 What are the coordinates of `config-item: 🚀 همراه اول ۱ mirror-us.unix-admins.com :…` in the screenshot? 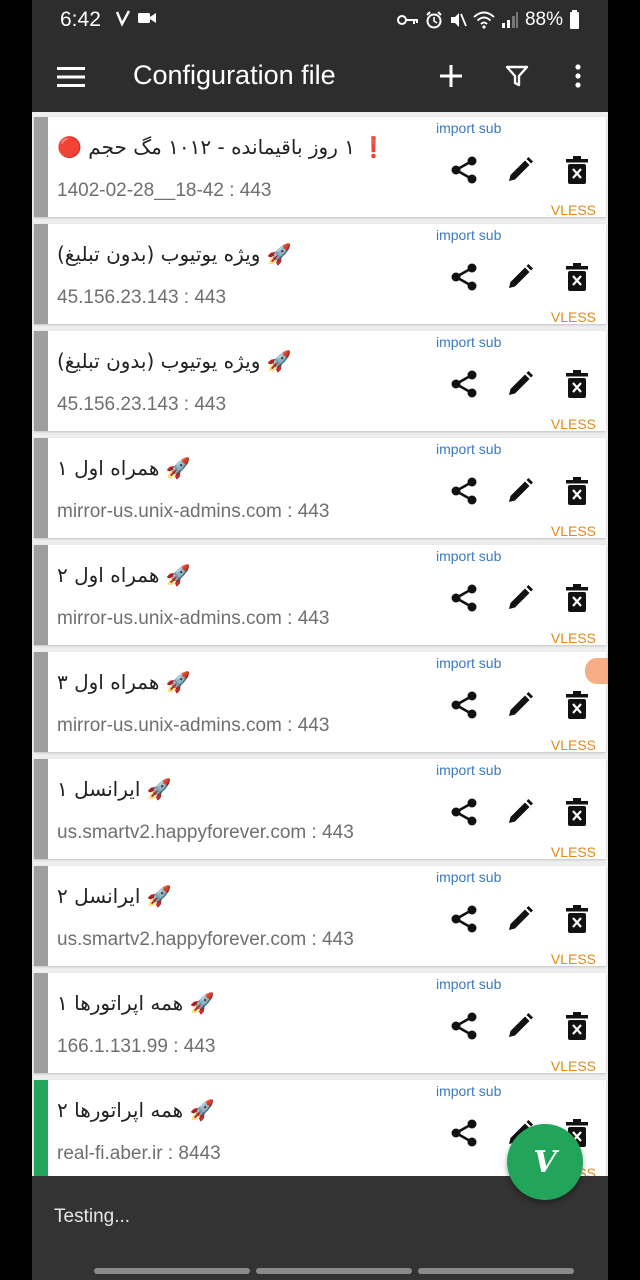 It's located at (320, 488).